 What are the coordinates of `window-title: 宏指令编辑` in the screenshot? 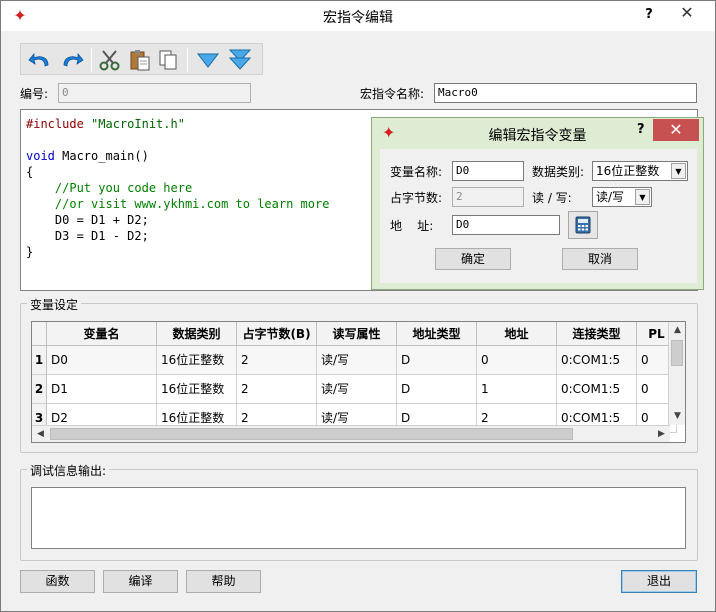 It's located at (358, 18).